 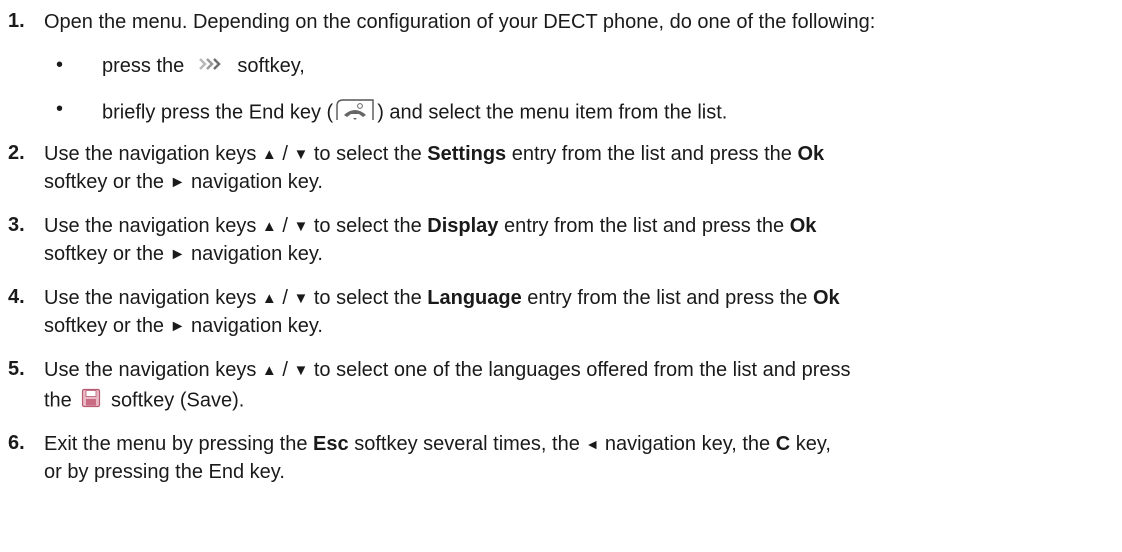 What do you see at coordinates (16, 225) in the screenshot?
I see `step-number: 3.` at bounding box center [16, 225].